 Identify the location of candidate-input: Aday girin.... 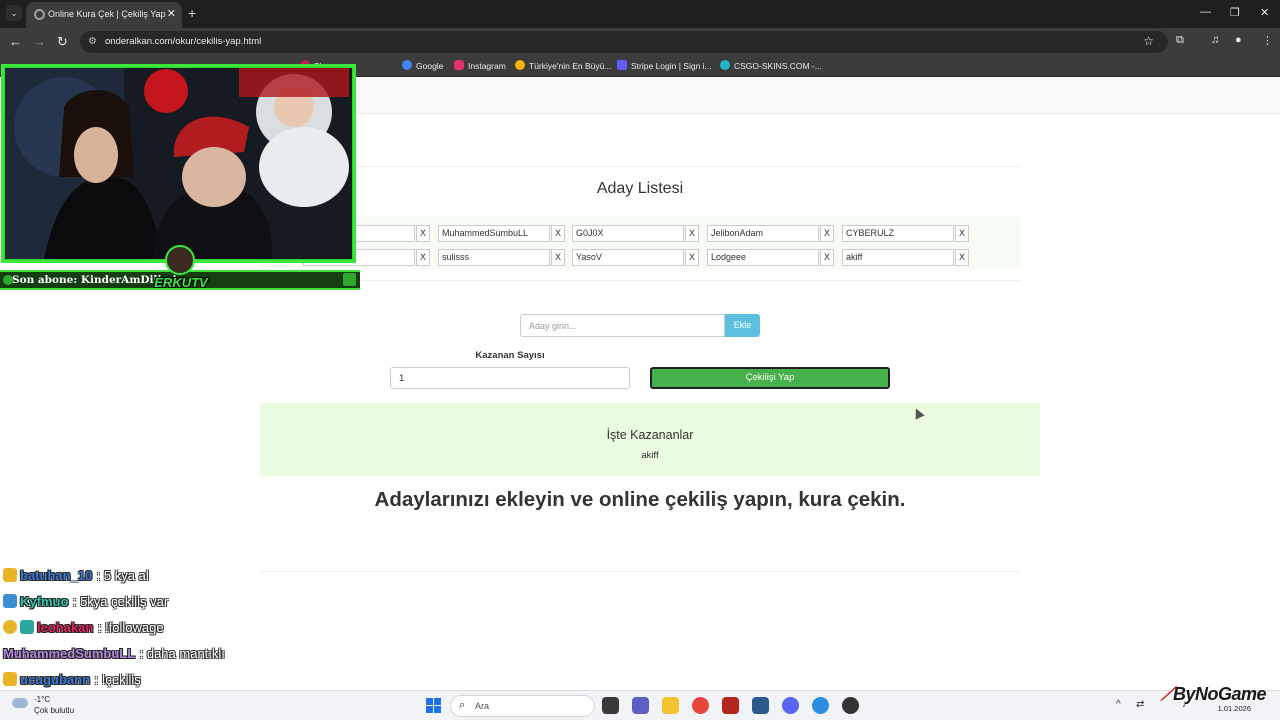
(622, 325).